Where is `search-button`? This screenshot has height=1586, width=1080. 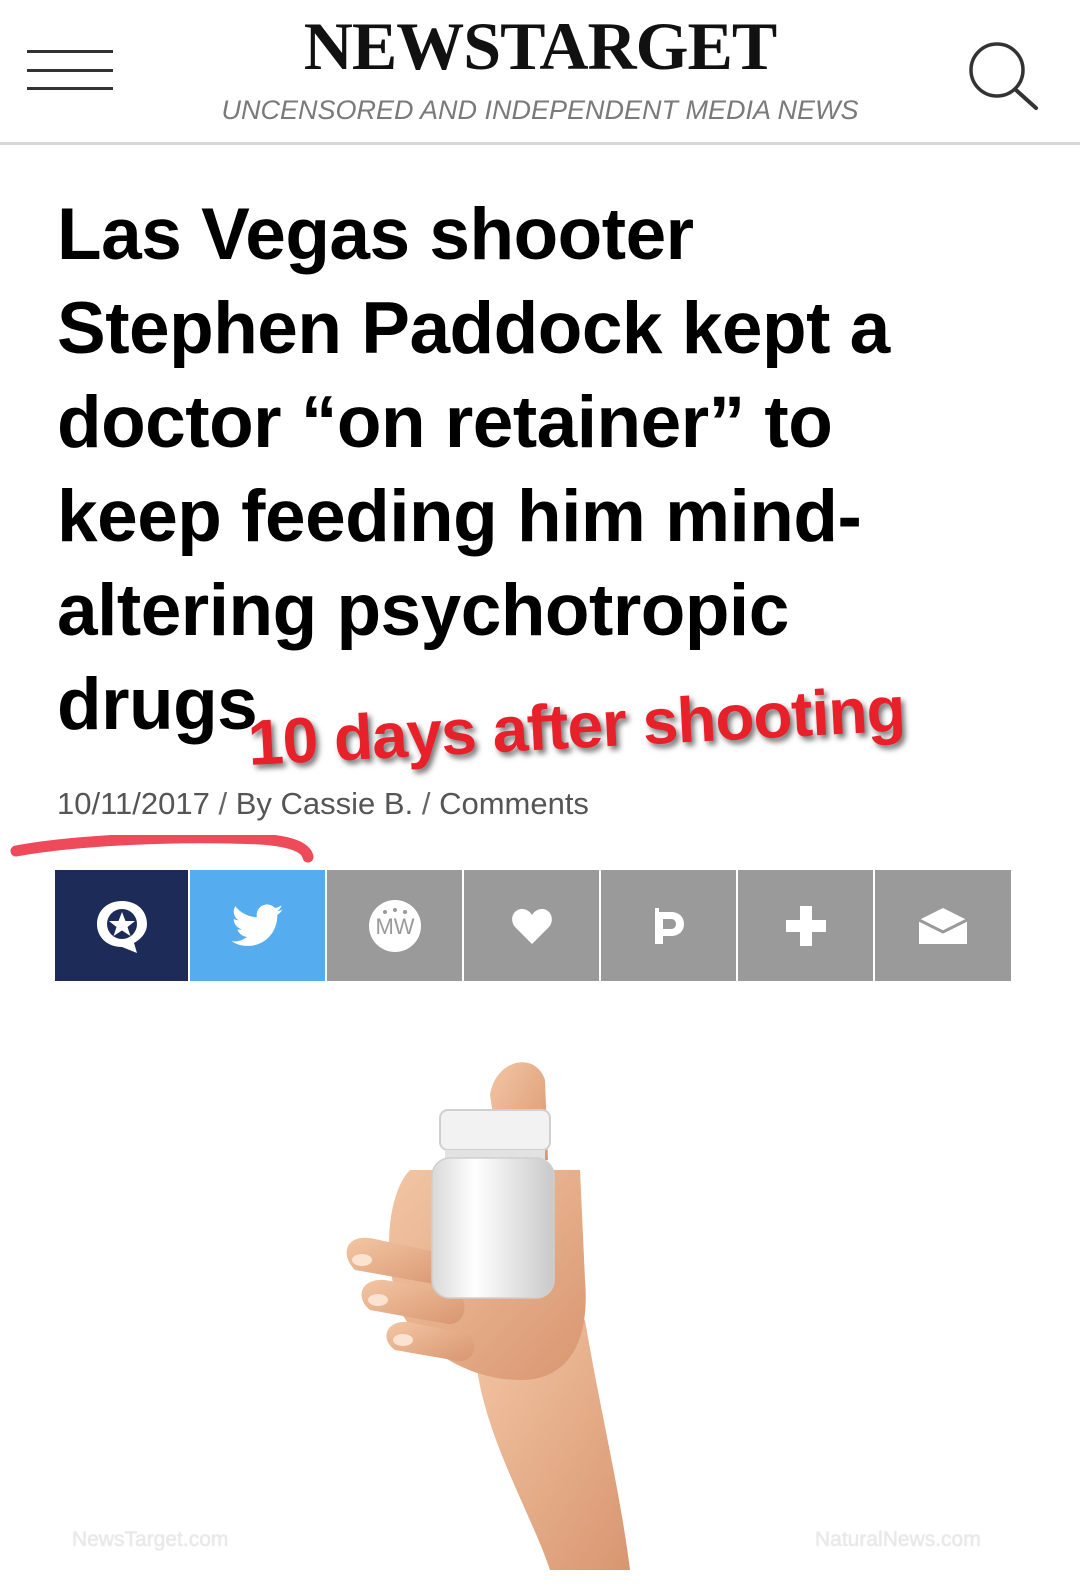 search-button is located at coordinates (1004, 76).